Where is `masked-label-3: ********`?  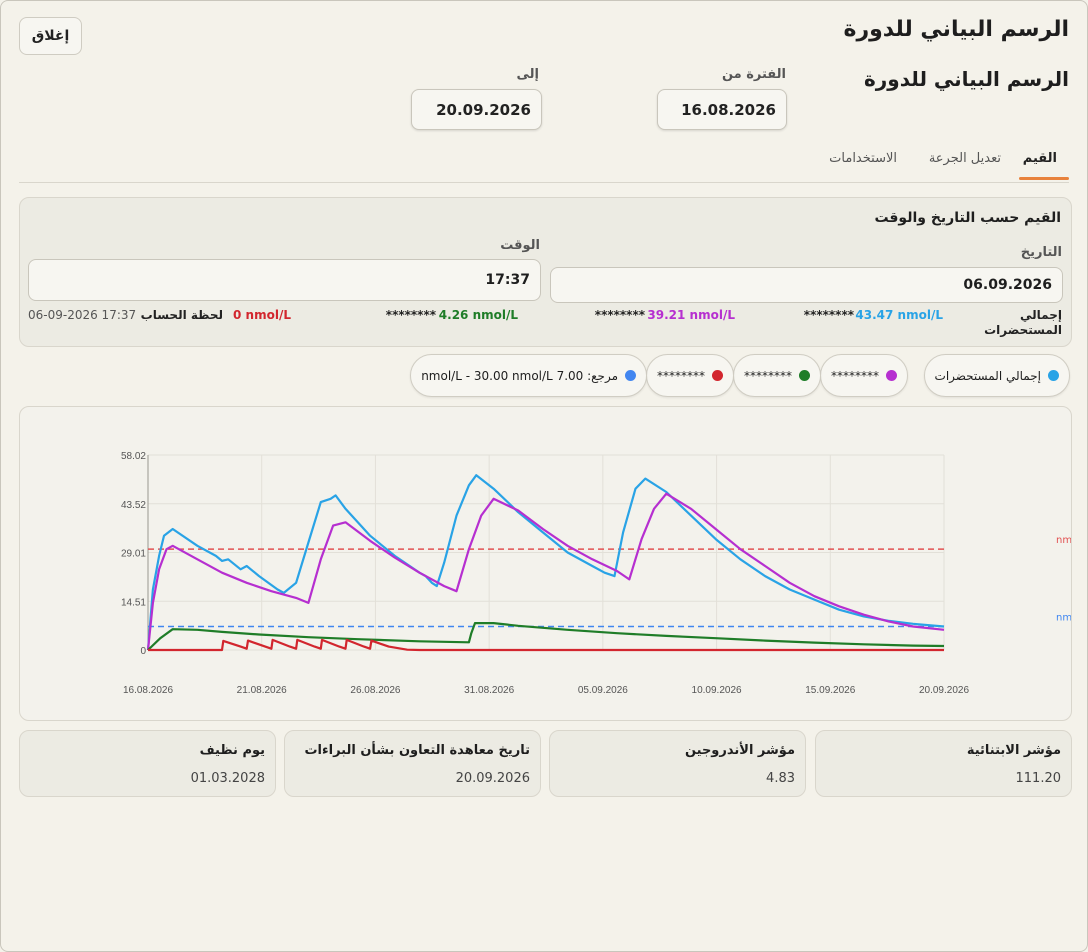
masked-label-3: ******** is located at coordinates (410, 315).